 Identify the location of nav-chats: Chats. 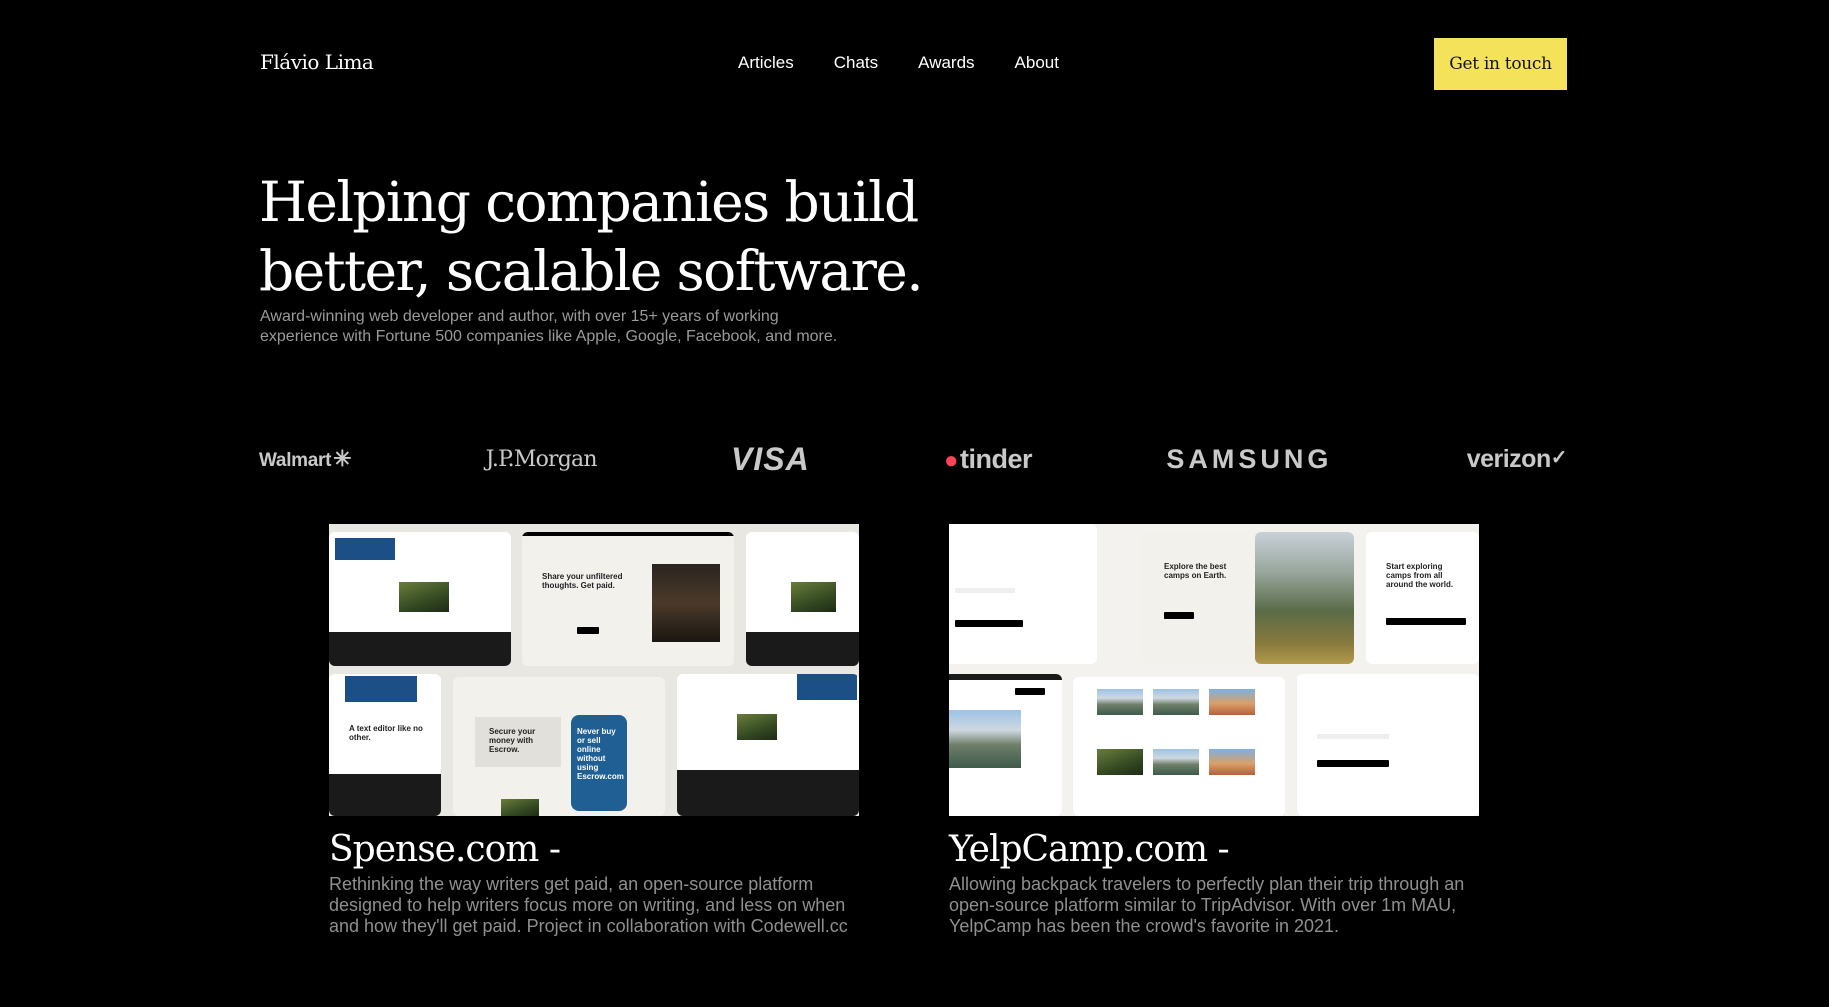
(856, 63).